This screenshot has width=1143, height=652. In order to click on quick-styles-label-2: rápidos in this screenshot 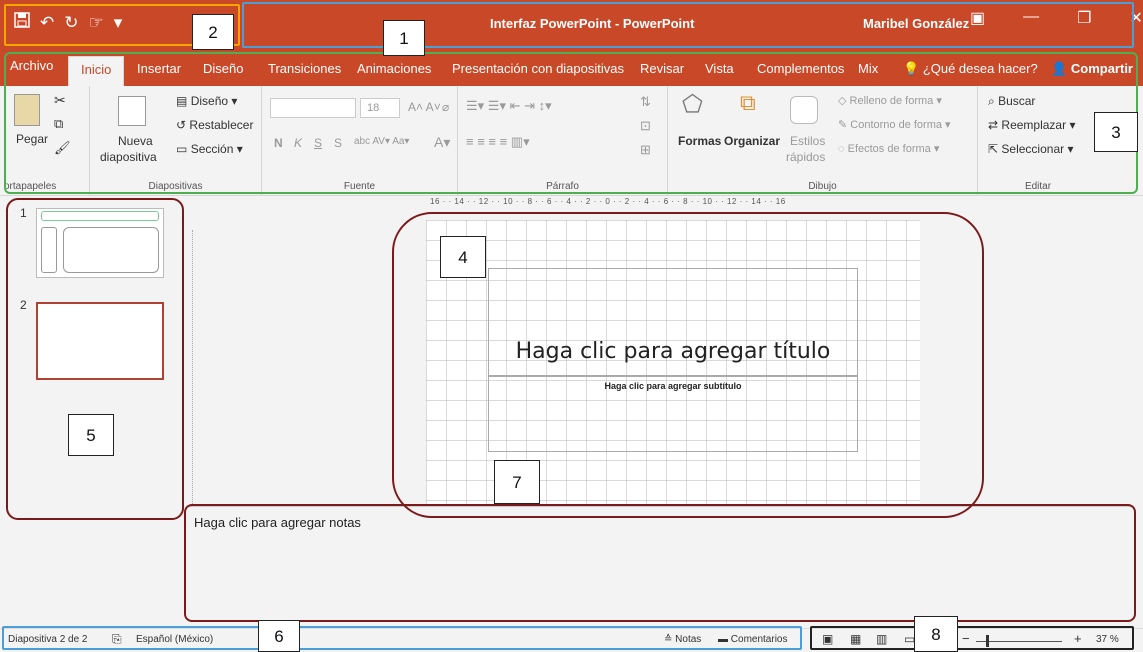, I will do `click(805, 157)`.